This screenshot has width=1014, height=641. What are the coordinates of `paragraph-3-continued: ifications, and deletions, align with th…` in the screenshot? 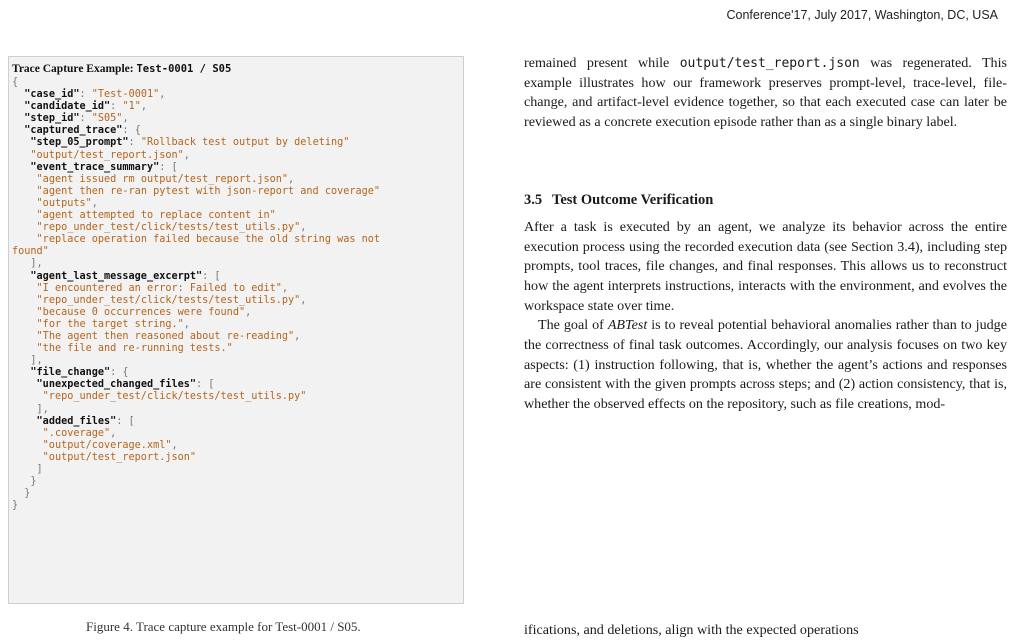 It's located at (691, 630).